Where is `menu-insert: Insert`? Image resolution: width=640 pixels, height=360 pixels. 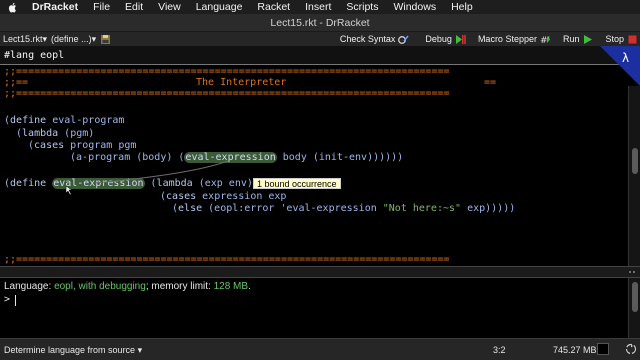 menu-insert: Insert is located at coordinates (318, 7).